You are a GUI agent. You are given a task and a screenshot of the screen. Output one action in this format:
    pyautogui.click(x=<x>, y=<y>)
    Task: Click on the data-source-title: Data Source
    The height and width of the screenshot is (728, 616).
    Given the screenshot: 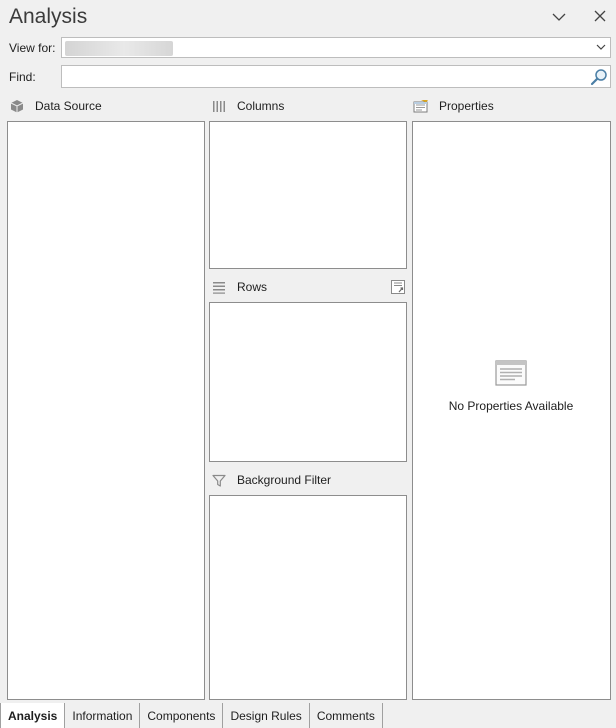 What is the action you would take?
    pyautogui.click(x=68, y=106)
    